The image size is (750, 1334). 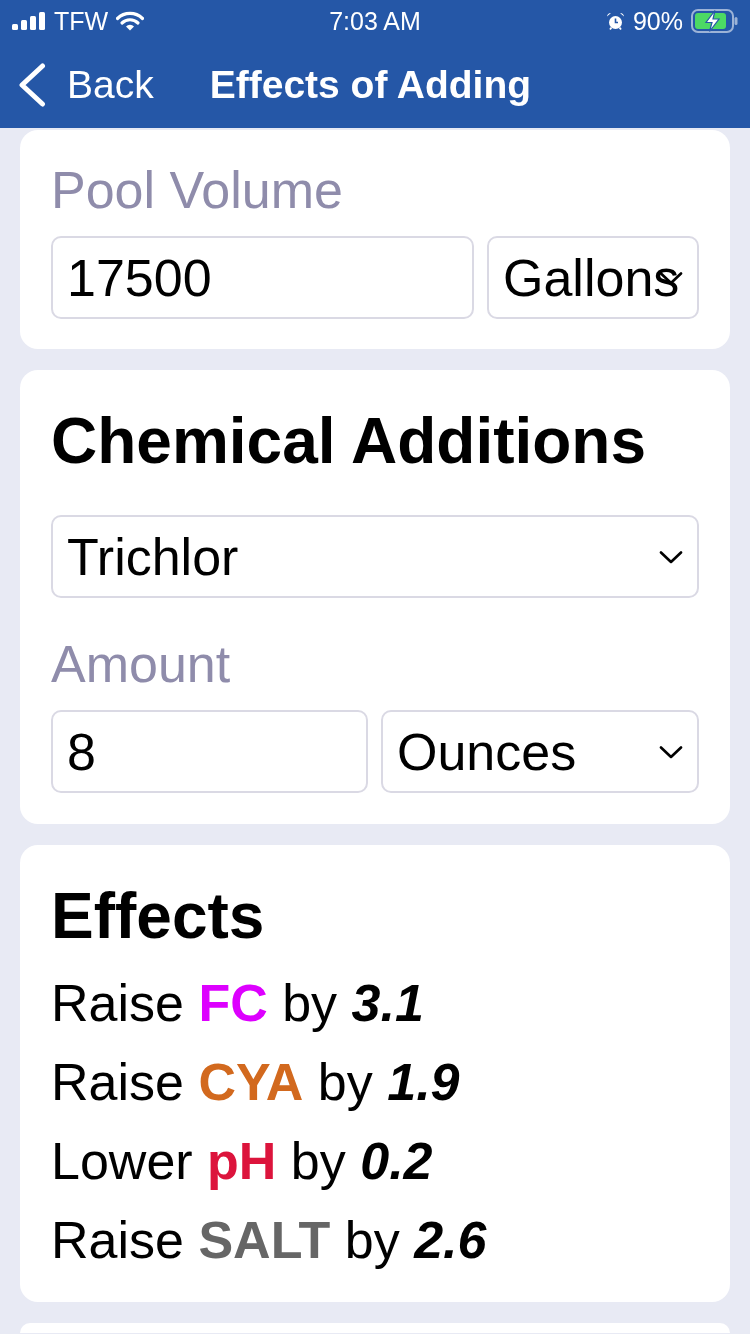 What do you see at coordinates (375, 556) in the screenshot?
I see `chemical-select: Trichlor` at bounding box center [375, 556].